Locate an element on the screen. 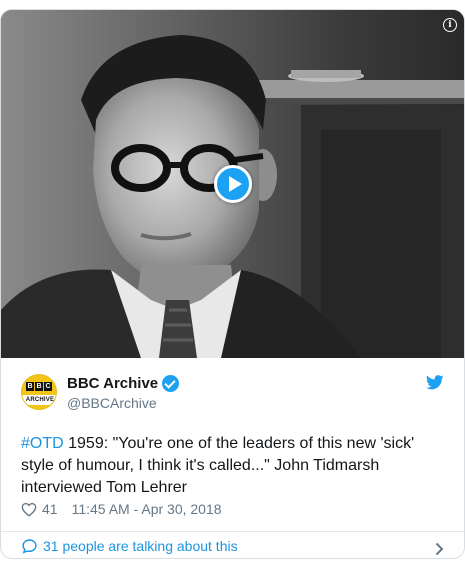 This screenshot has height=570, width=465. author-name-line: BBC Archive is located at coordinates (123, 383).